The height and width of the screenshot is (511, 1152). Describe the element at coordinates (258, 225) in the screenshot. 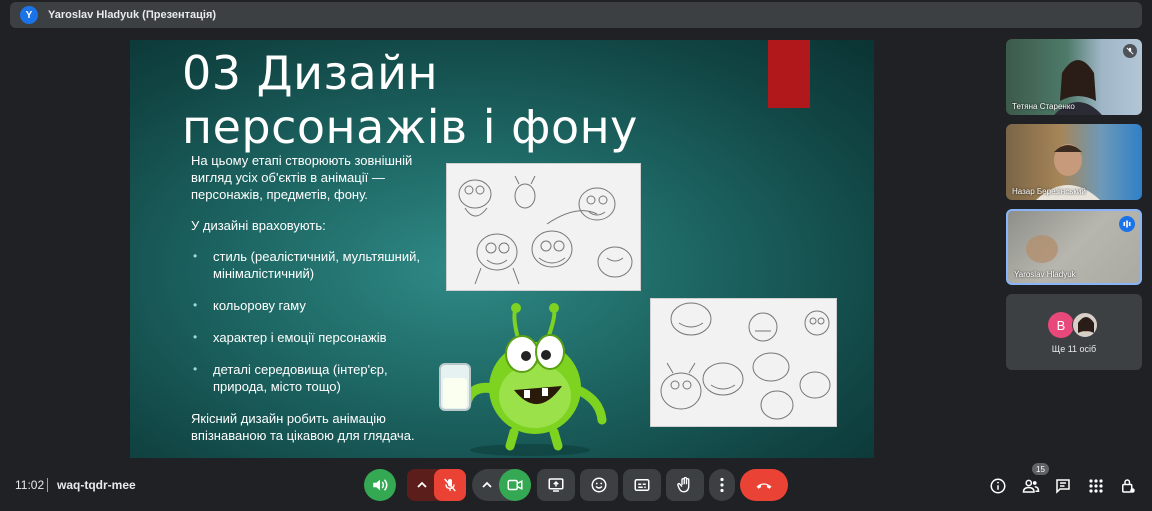

I see `slide-list-heading: У дизайні враховують:` at that location.